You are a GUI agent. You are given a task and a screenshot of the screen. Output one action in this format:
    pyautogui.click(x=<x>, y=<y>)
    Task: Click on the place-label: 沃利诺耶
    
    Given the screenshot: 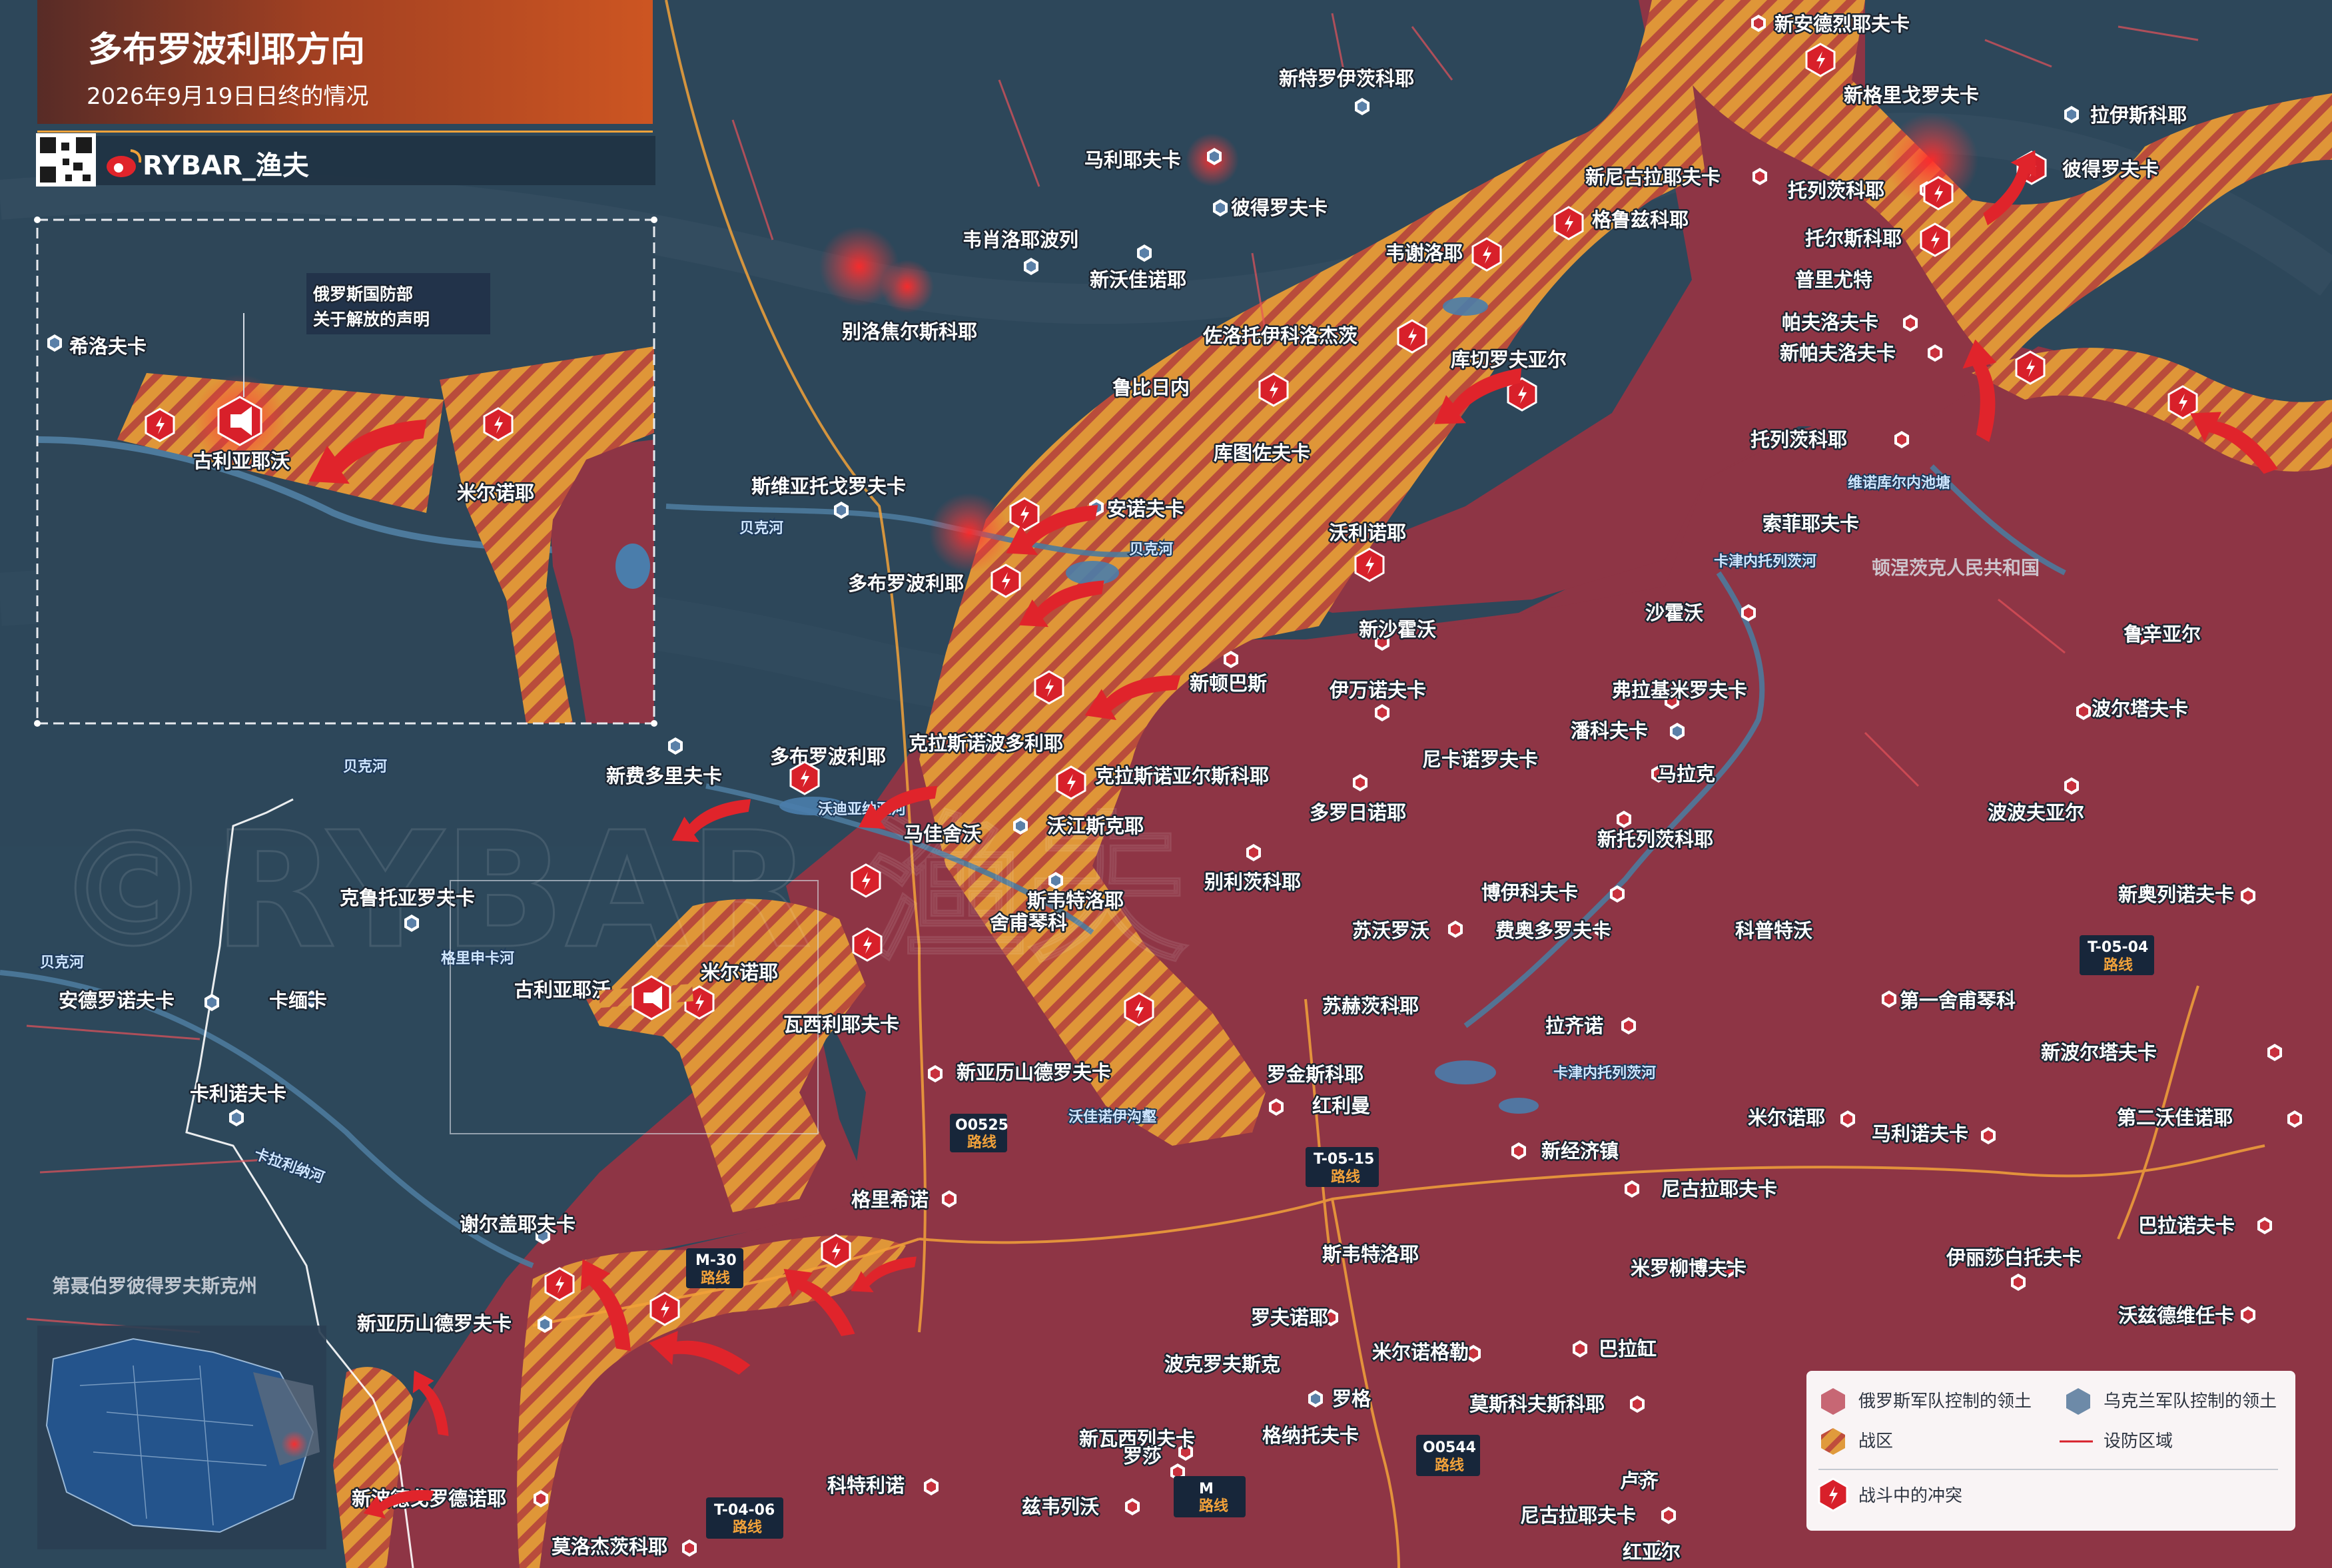 What is the action you would take?
    pyautogui.click(x=1367, y=533)
    